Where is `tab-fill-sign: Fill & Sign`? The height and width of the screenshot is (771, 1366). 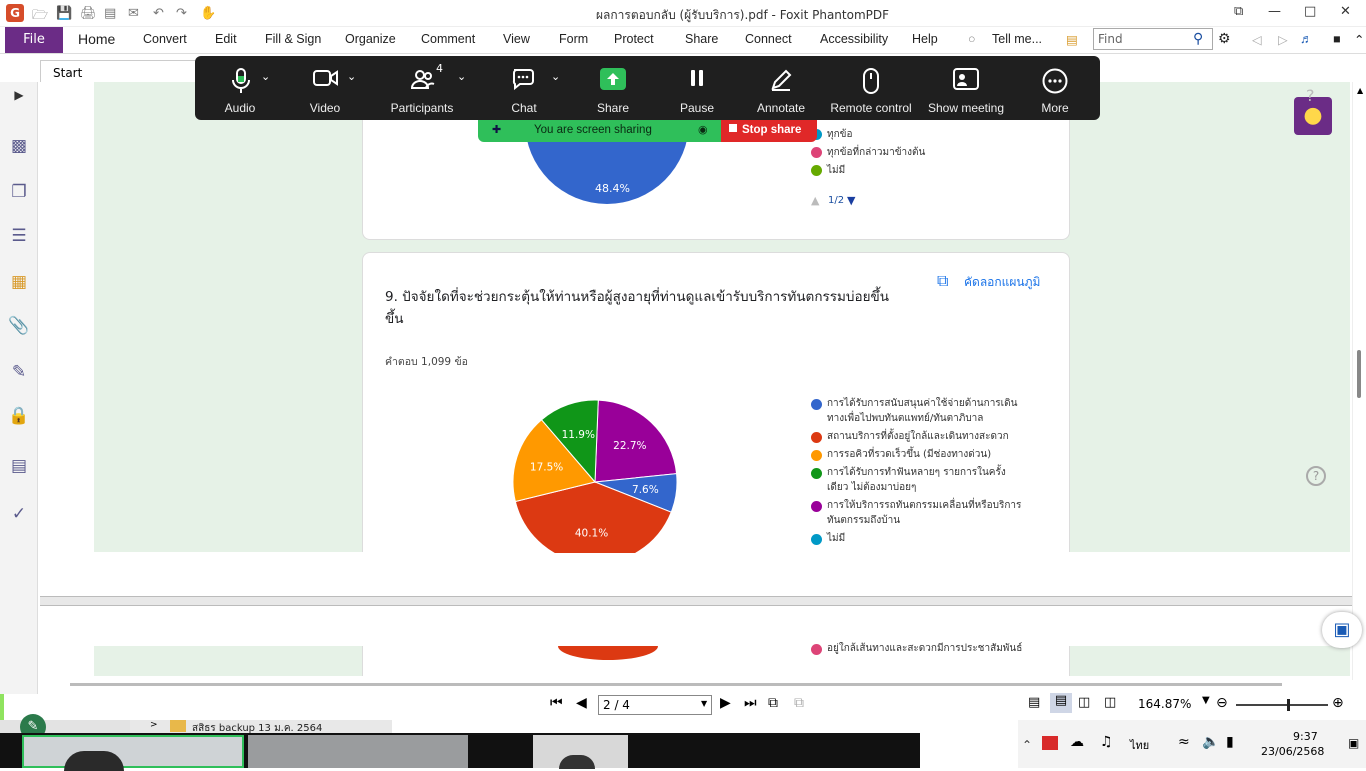
tab-fill-sign: Fill & Sign is located at coordinates (293, 39).